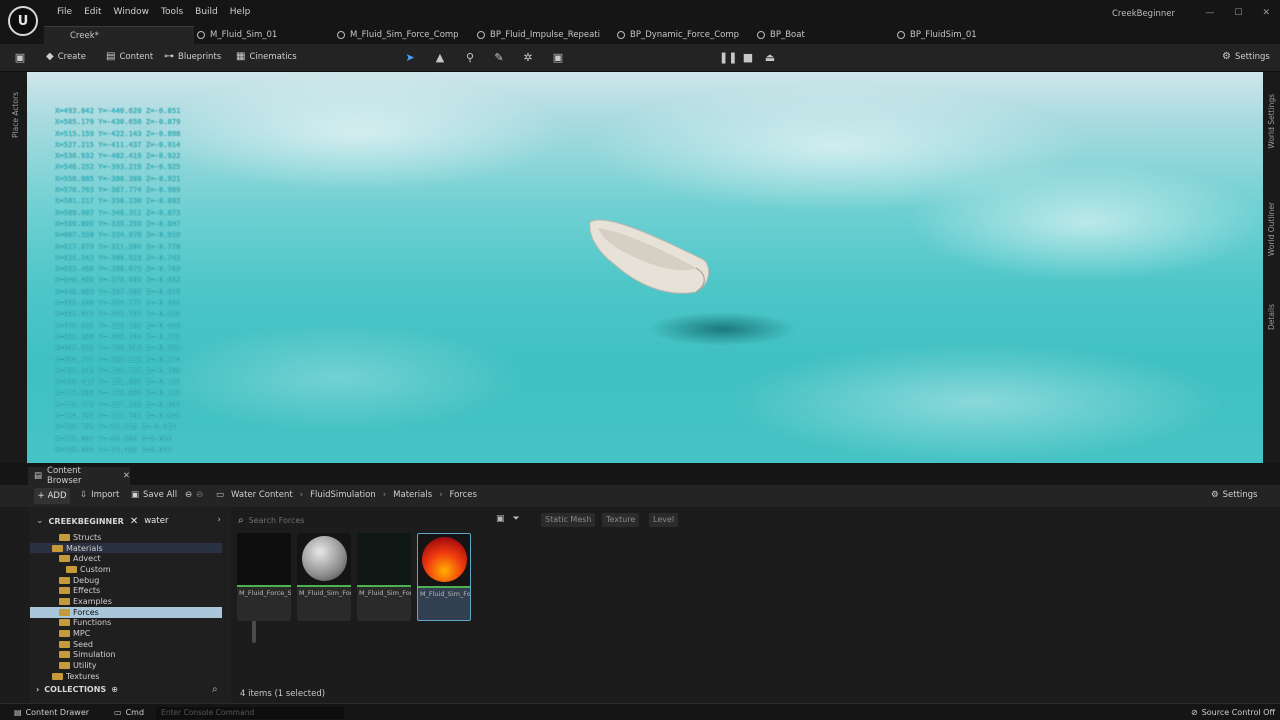 This screenshot has width=1280, height=720. Describe the element at coordinates (134, 521) in the screenshot. I see `clear-filter-icon: ✕` at that location.